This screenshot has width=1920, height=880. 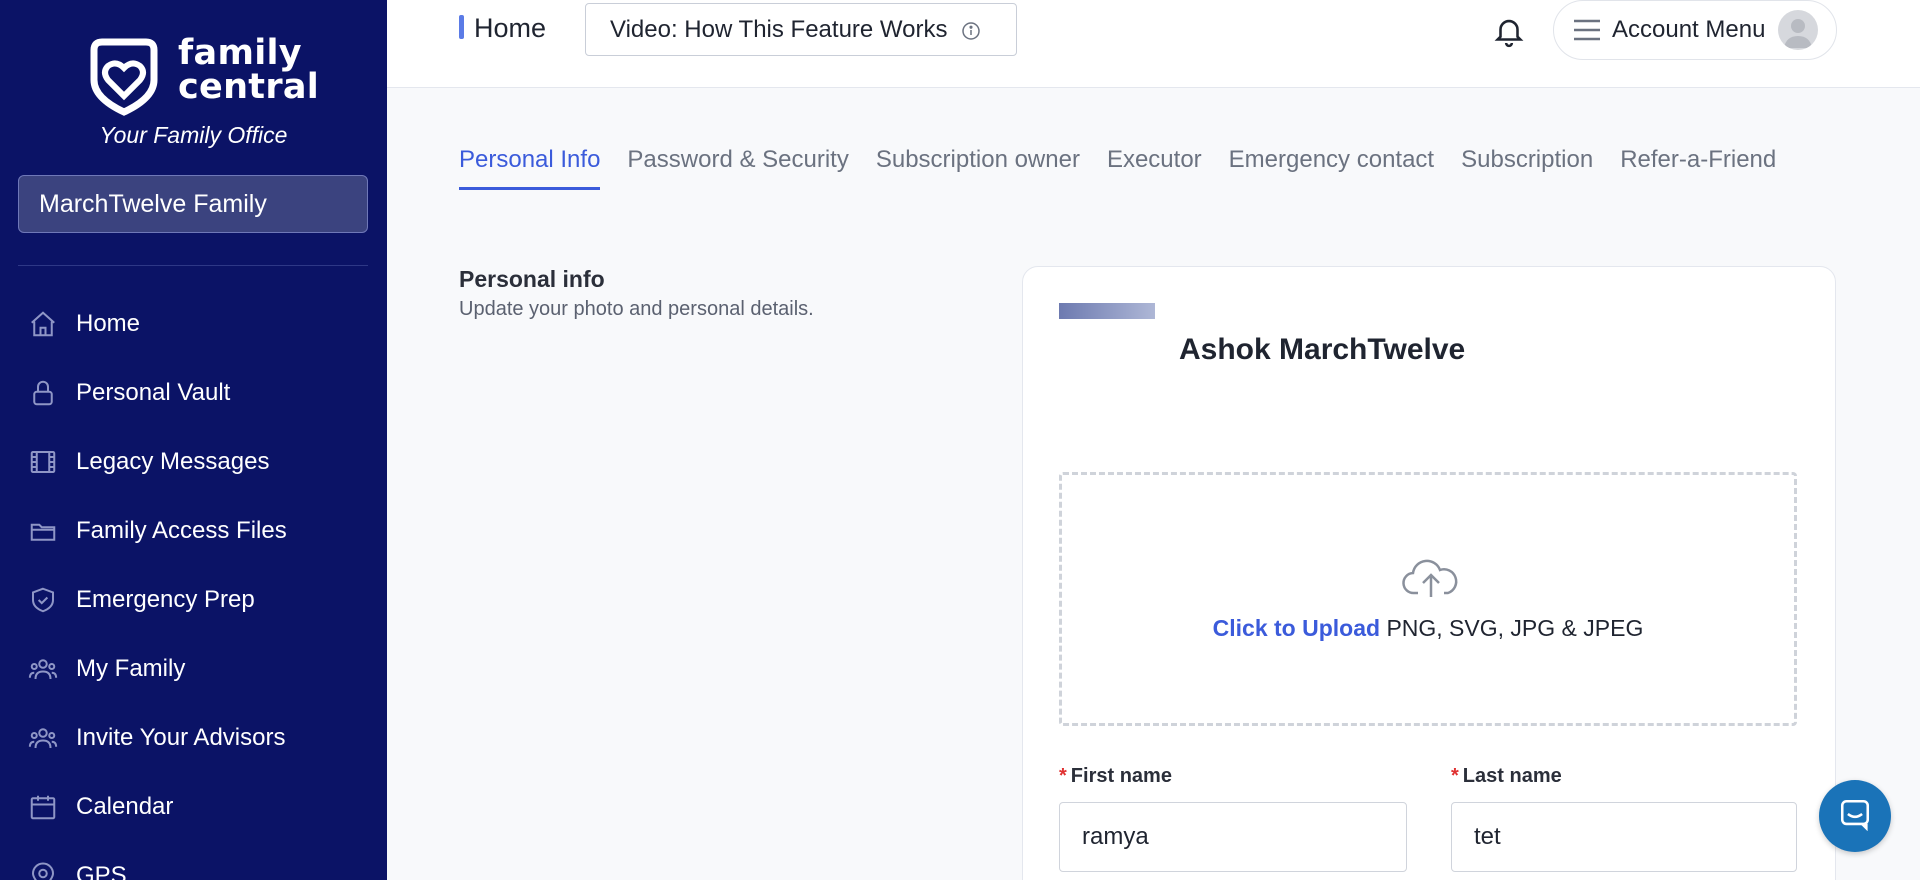 What do you see at coordinates (173, 461) in the screenshot?
I see `sidebar-item-label: Legacy Messages` at bounding box center [173, 461].